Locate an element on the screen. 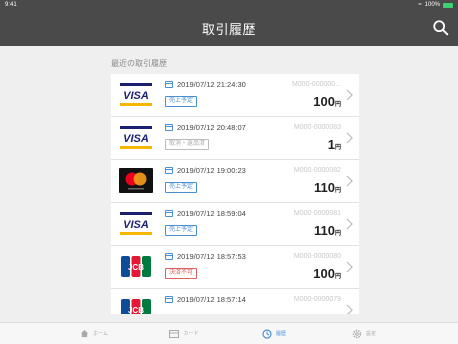 The width and height of the screenshot is (458, 344). datetime-text: 2019/07/12 18:59:04 is located at coordinates (211, 213).